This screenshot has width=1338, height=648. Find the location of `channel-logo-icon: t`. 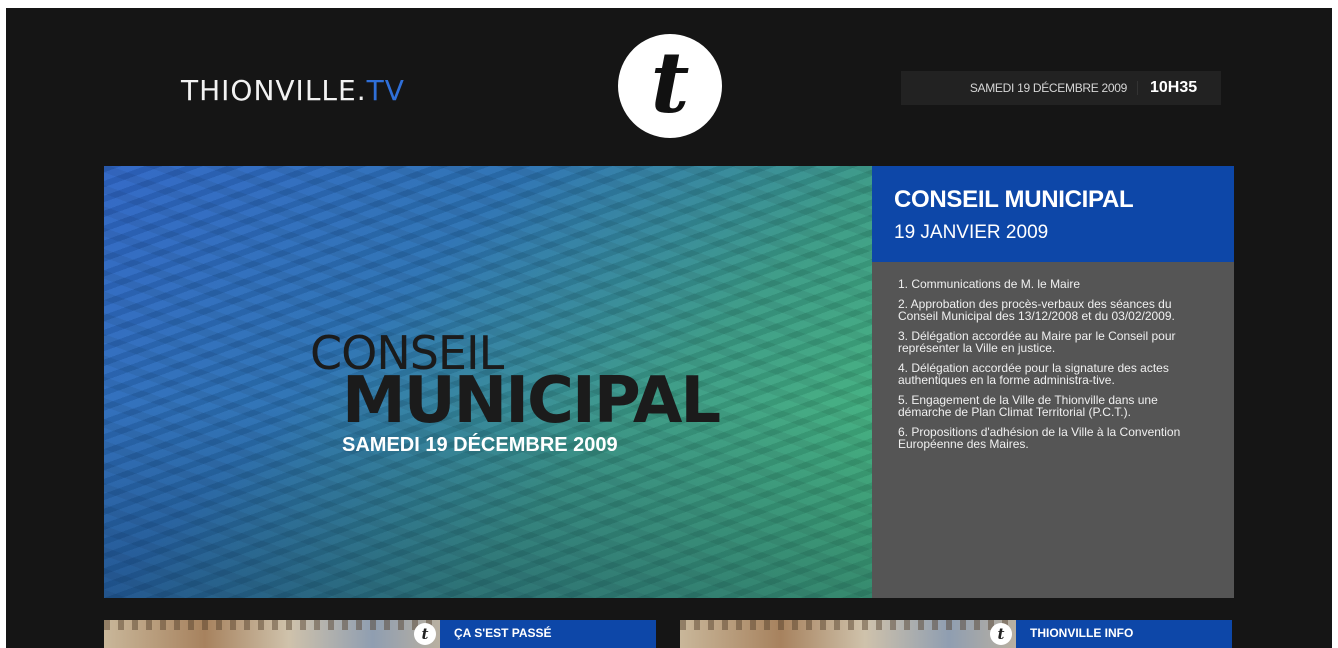

channel-logo-icon: t is located at coordinates (670, 86).